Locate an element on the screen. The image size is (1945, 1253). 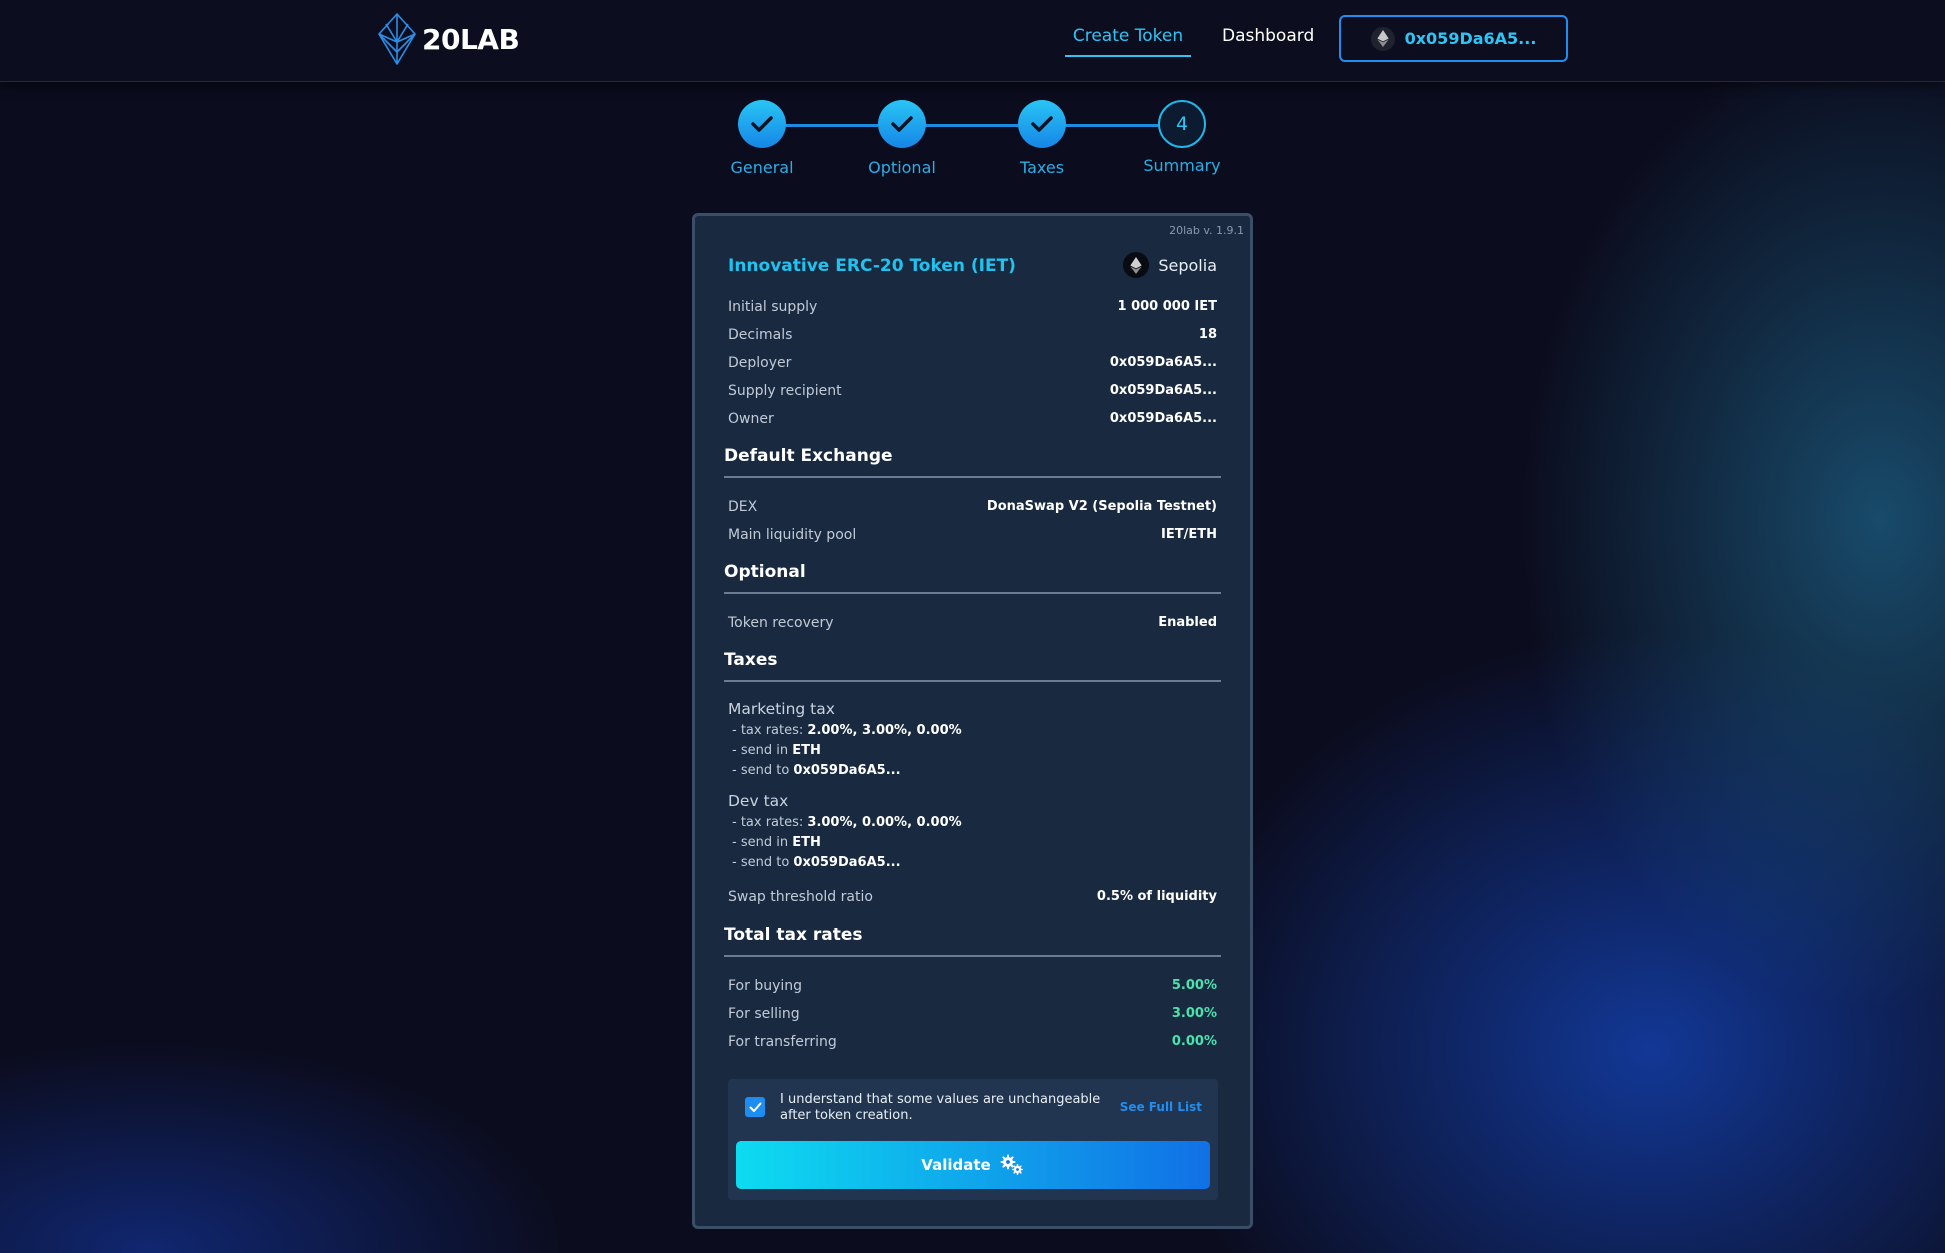
step-optional: Optional is located at coordinates (902, 138).